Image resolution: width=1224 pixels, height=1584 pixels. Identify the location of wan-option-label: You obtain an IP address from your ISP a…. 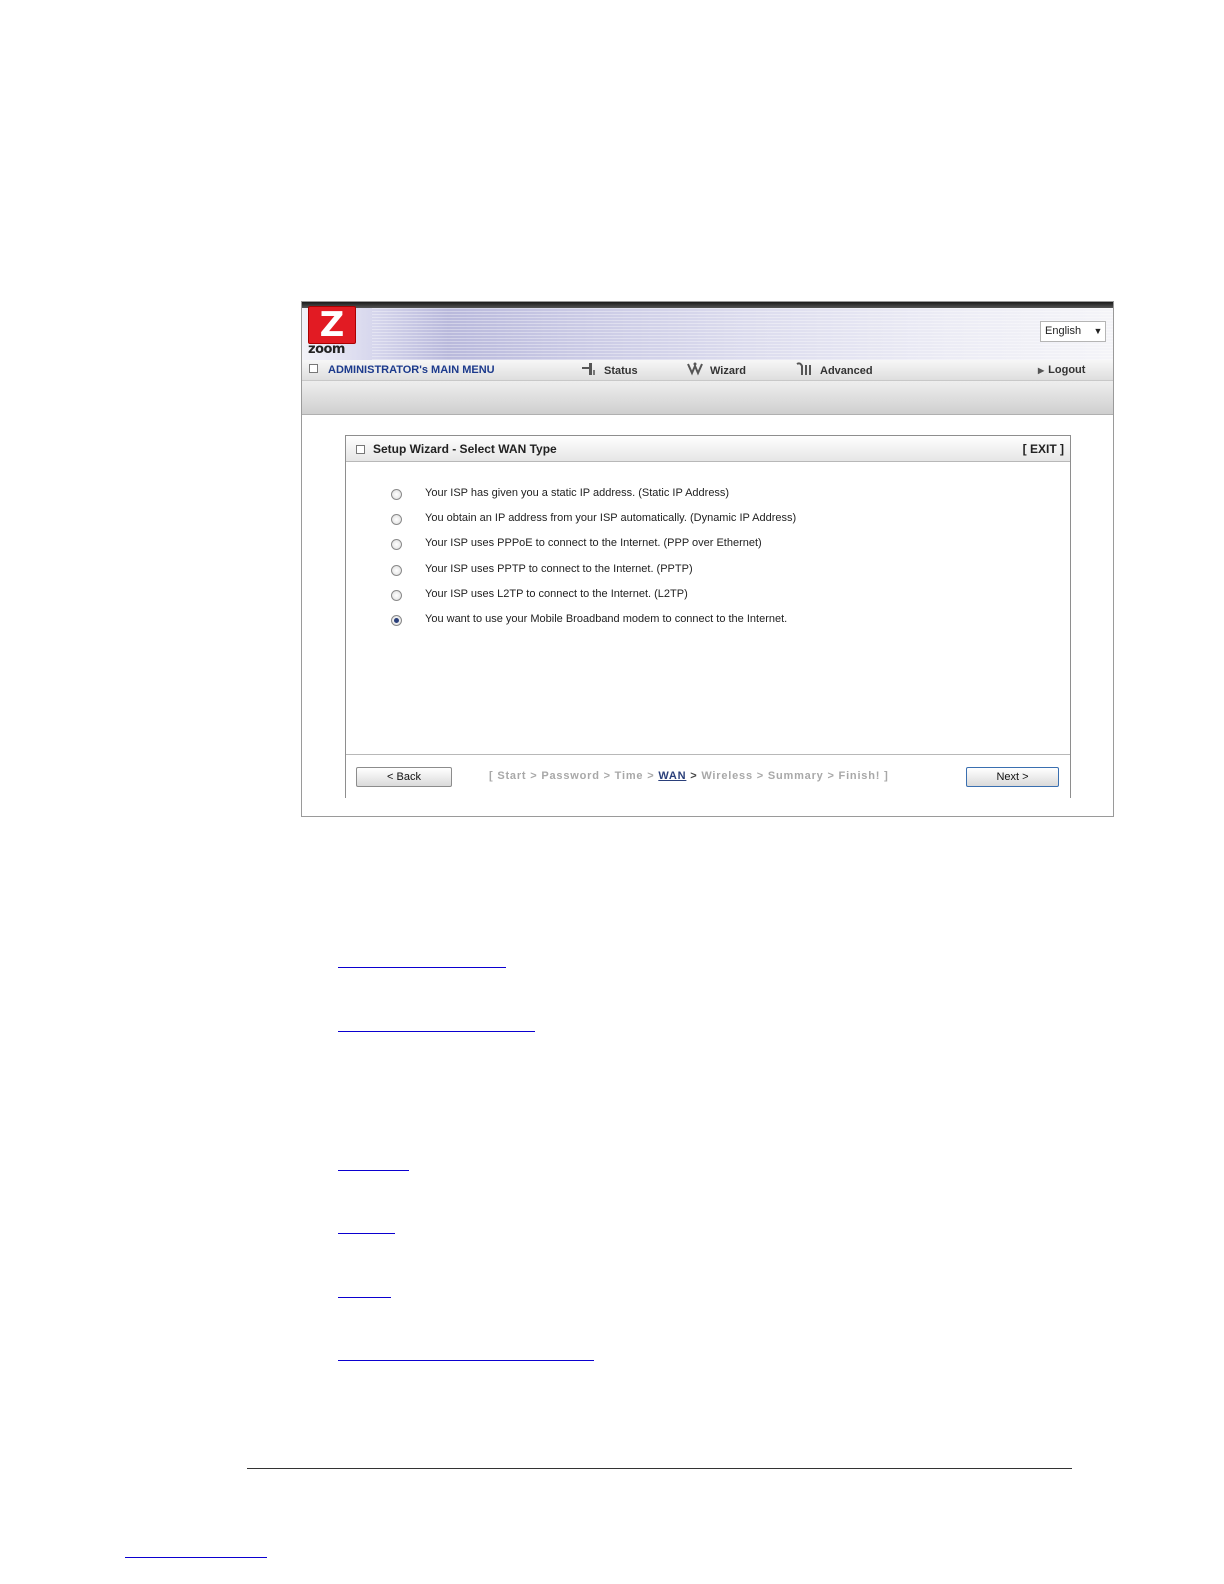
(611, 518).